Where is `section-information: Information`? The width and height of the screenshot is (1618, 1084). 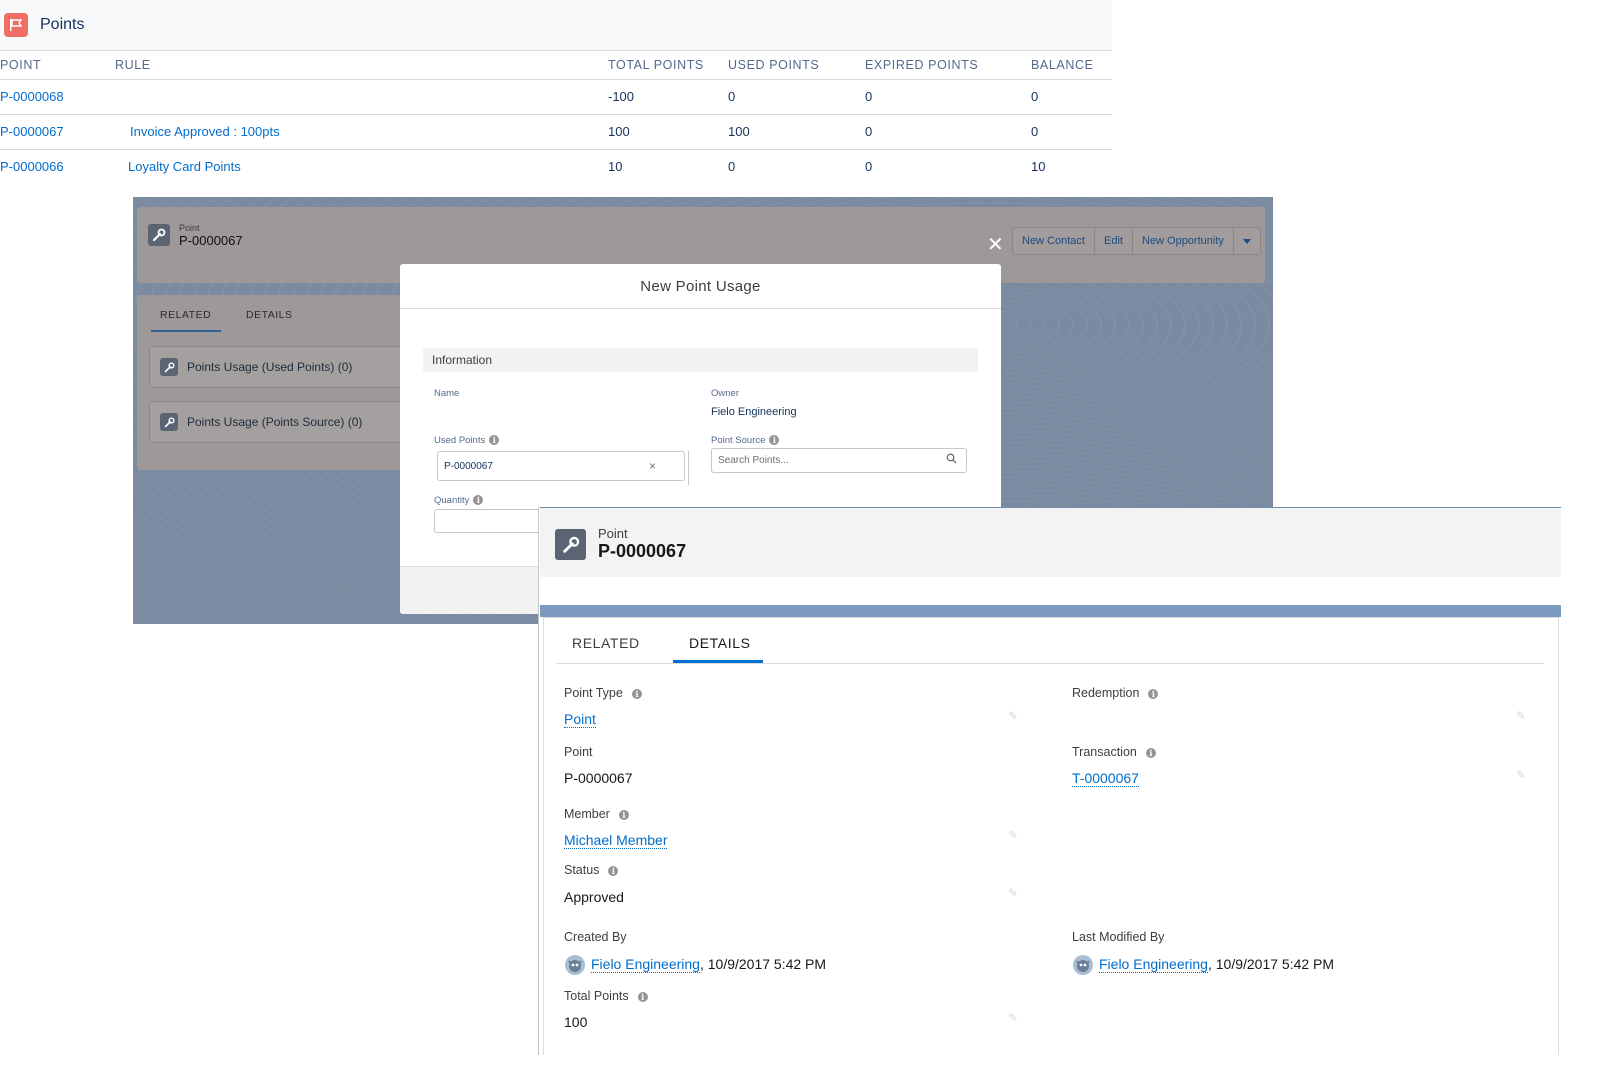
section-information: Information is located at coordinates (700, 360).